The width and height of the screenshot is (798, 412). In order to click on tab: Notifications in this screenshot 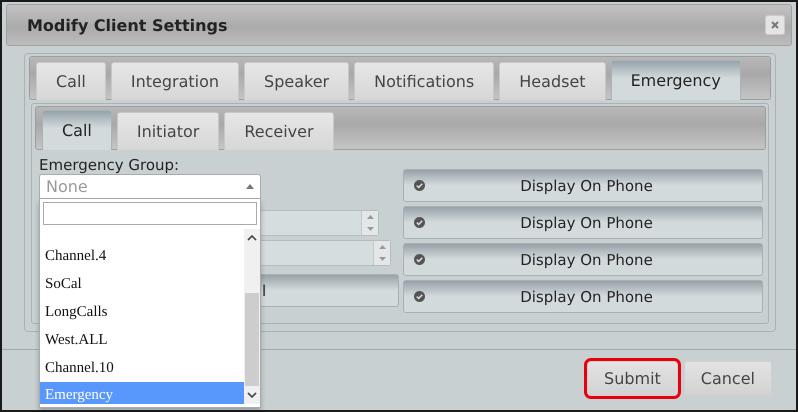, I will do `click(424, 81)`.